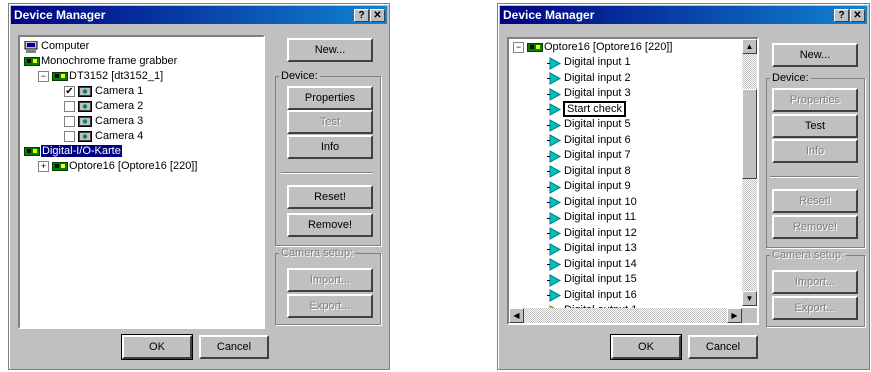  What do you see at coordinates (119, 121) in the screenshot?
I see `tree-item-label: Camera 3` at bounding box center [119, 121].